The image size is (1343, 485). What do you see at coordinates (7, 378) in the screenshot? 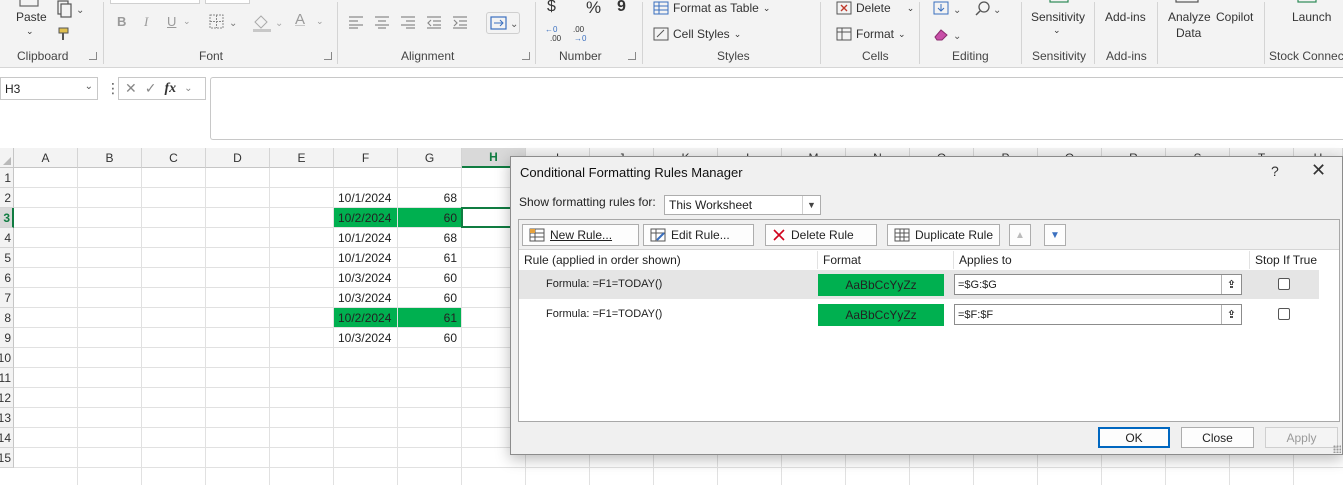
I see `row-header-11: 11` at bounding box center [7, 378].